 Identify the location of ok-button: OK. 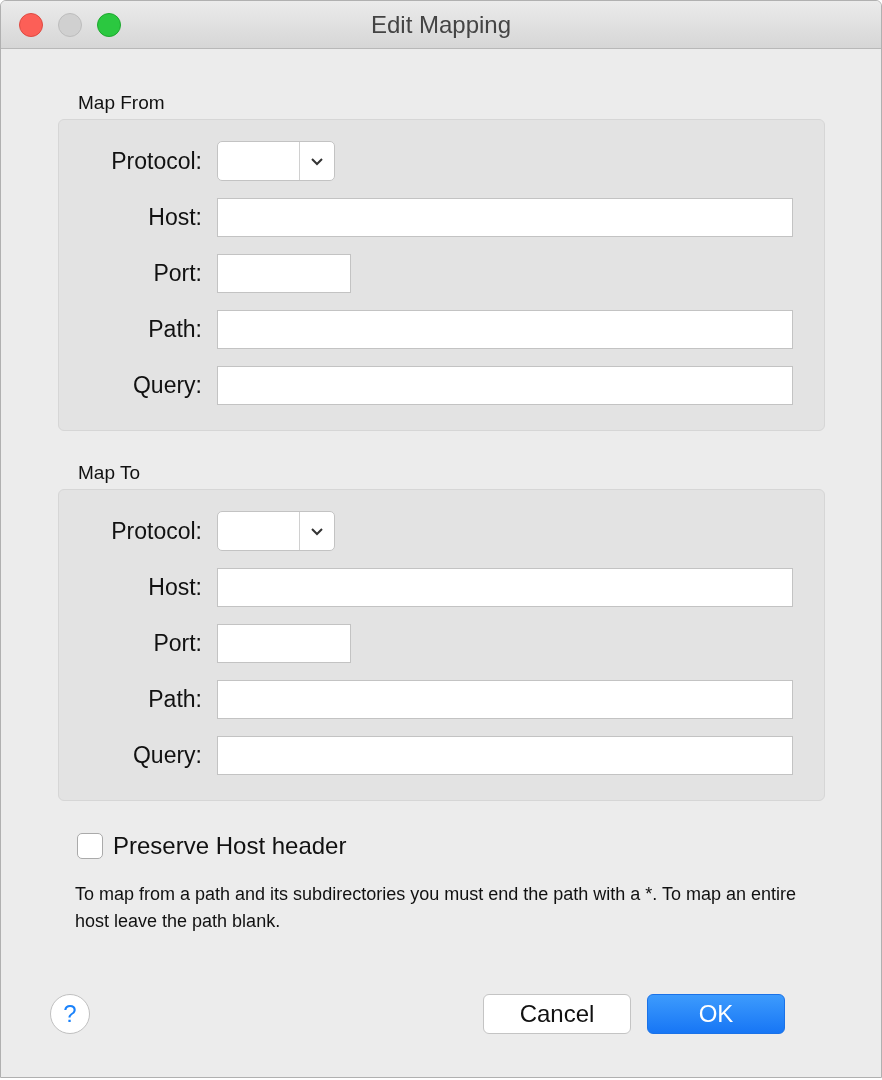
(716, 1014).